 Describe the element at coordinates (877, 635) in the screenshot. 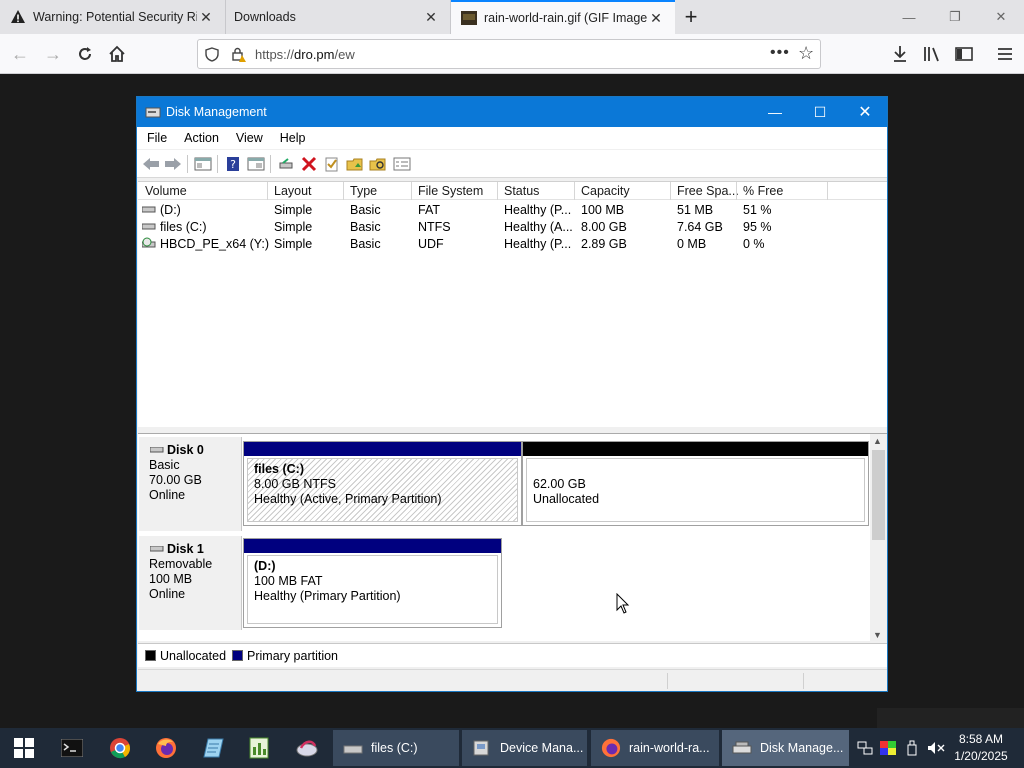

I see `scroll-down-icon: ▼` at that location.